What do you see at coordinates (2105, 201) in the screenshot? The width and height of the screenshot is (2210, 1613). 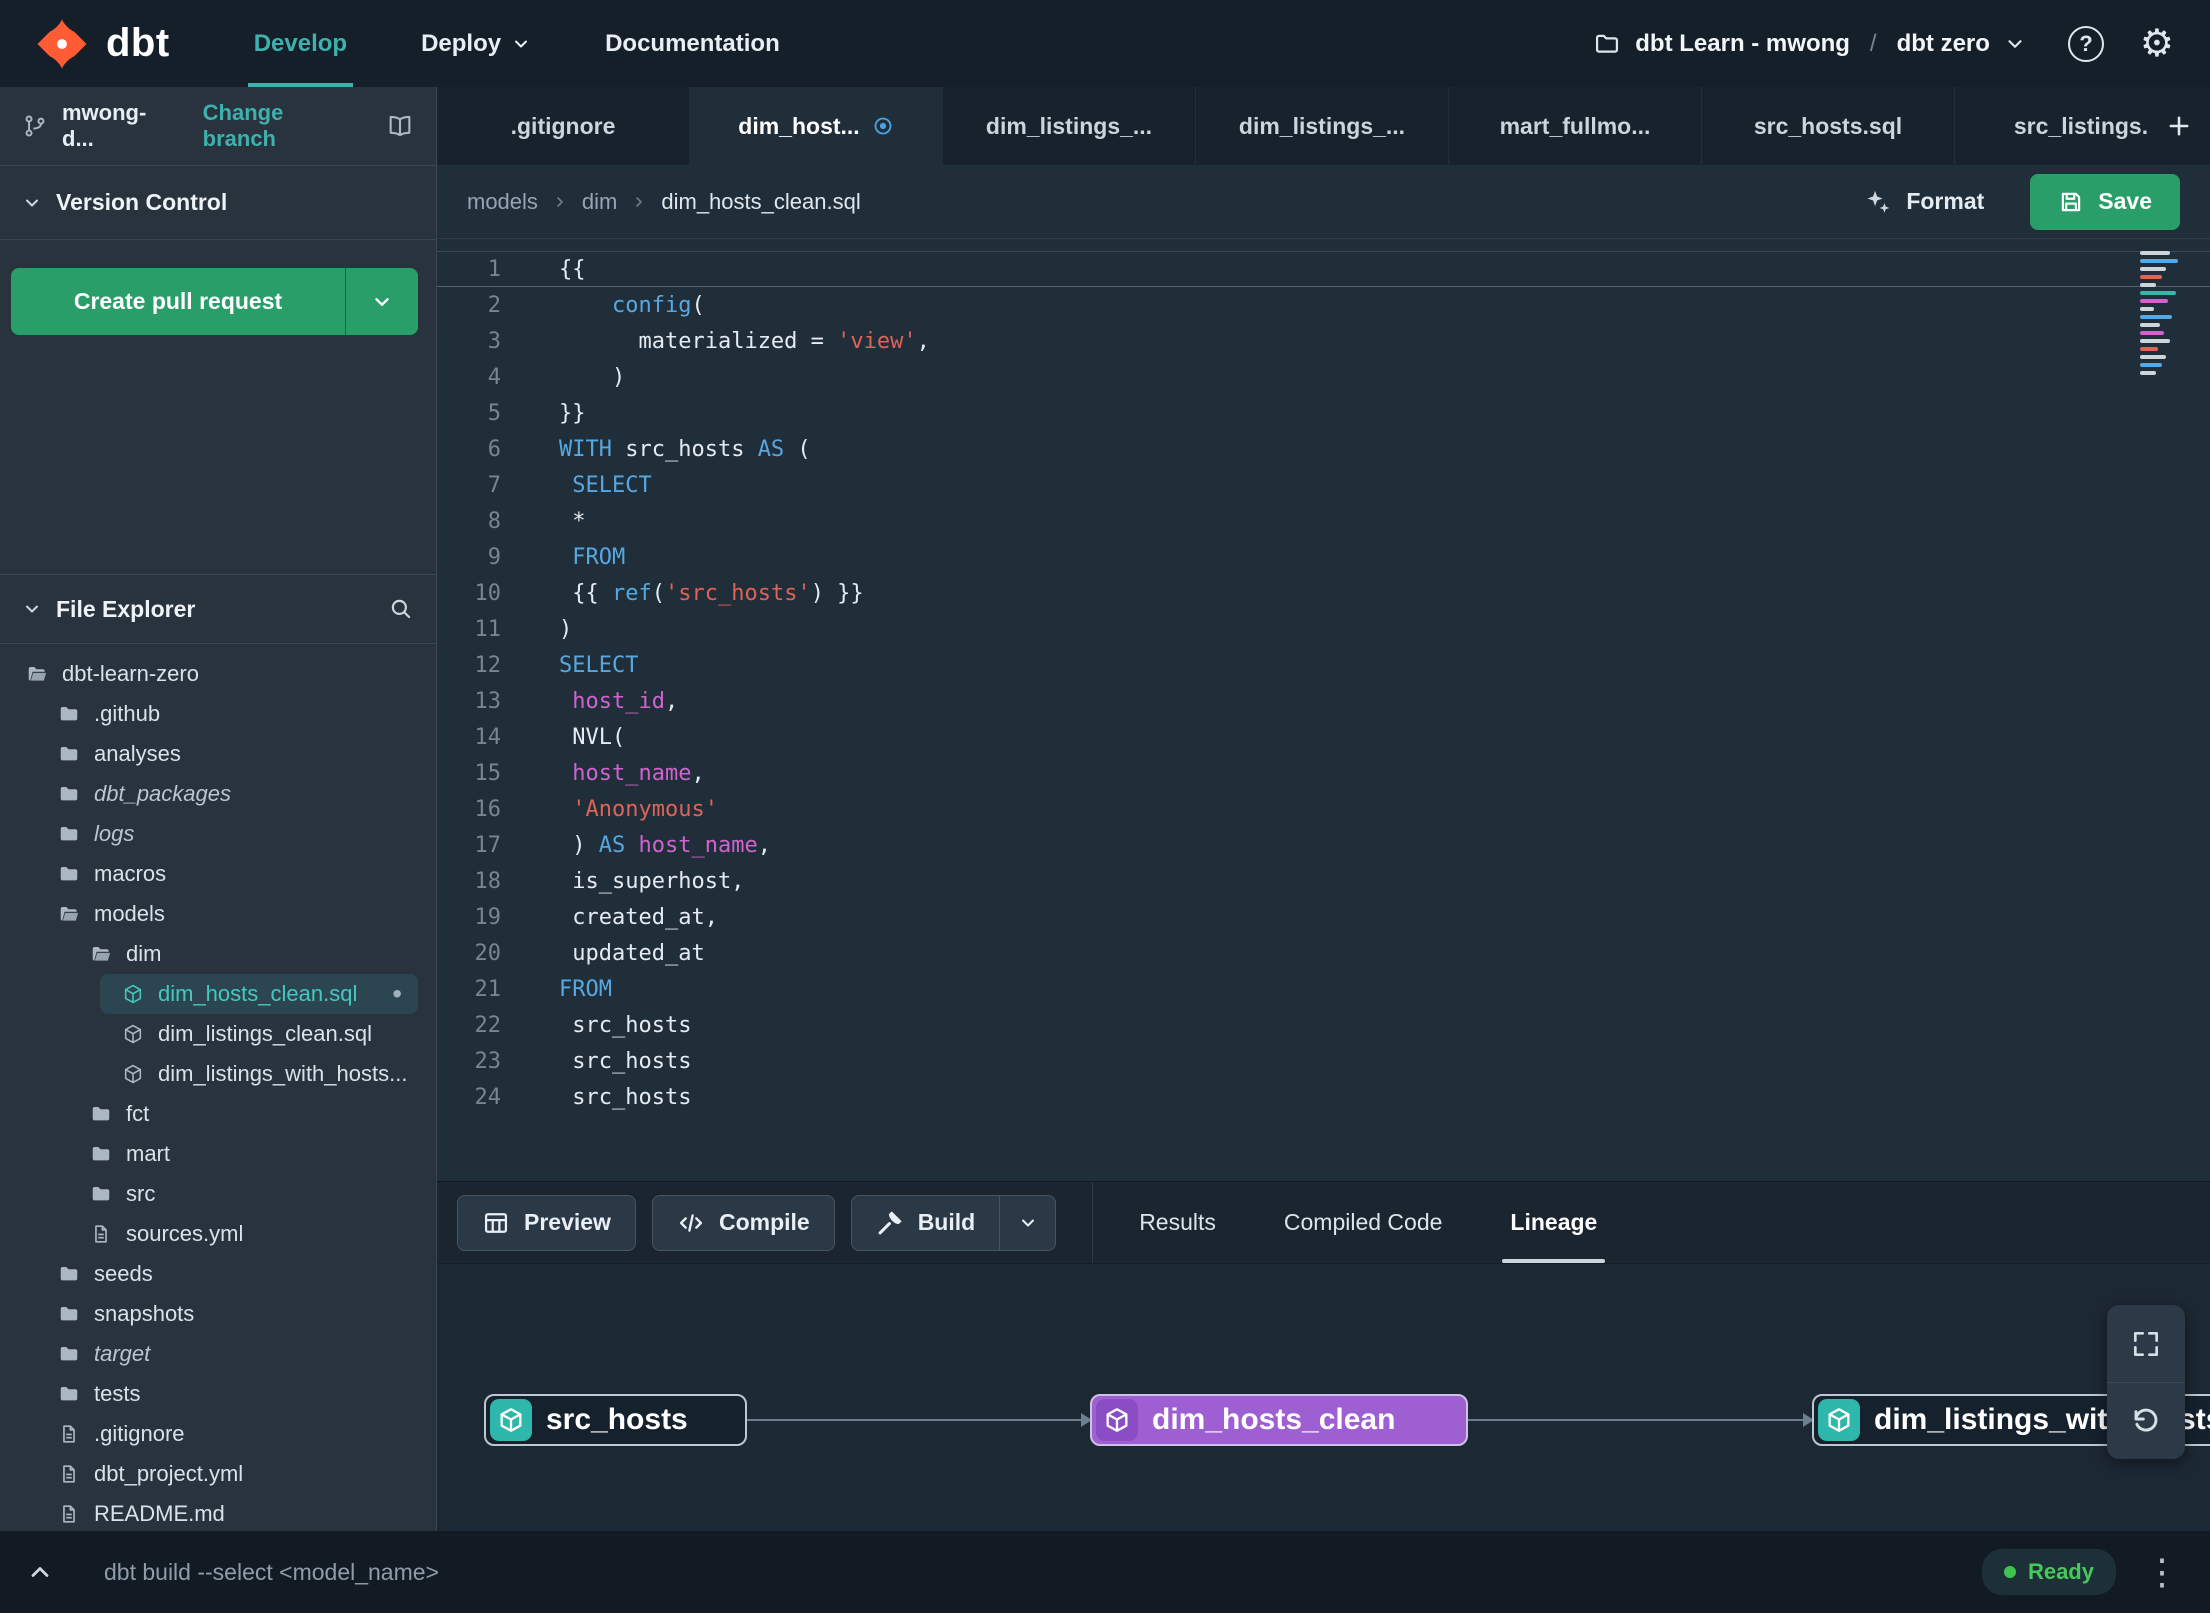 I see `save-button: Save` at bounding box center [2105, 201].